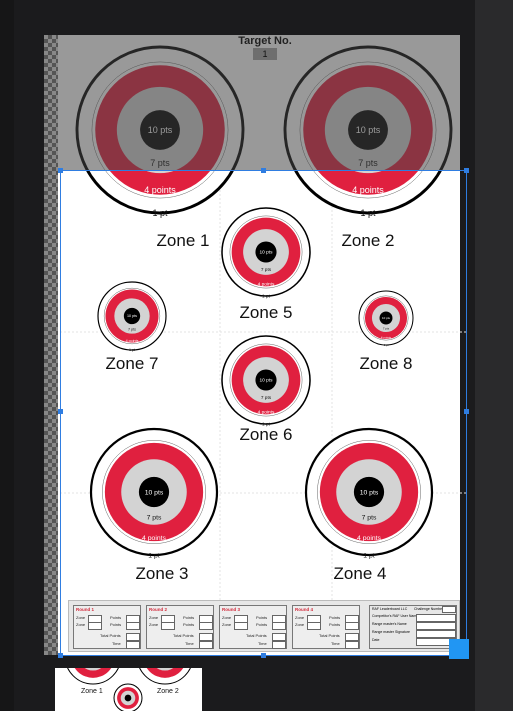 The height and width of the screenshot is (711, 513). I want to click on target-title: Target No., so click(265, 41).